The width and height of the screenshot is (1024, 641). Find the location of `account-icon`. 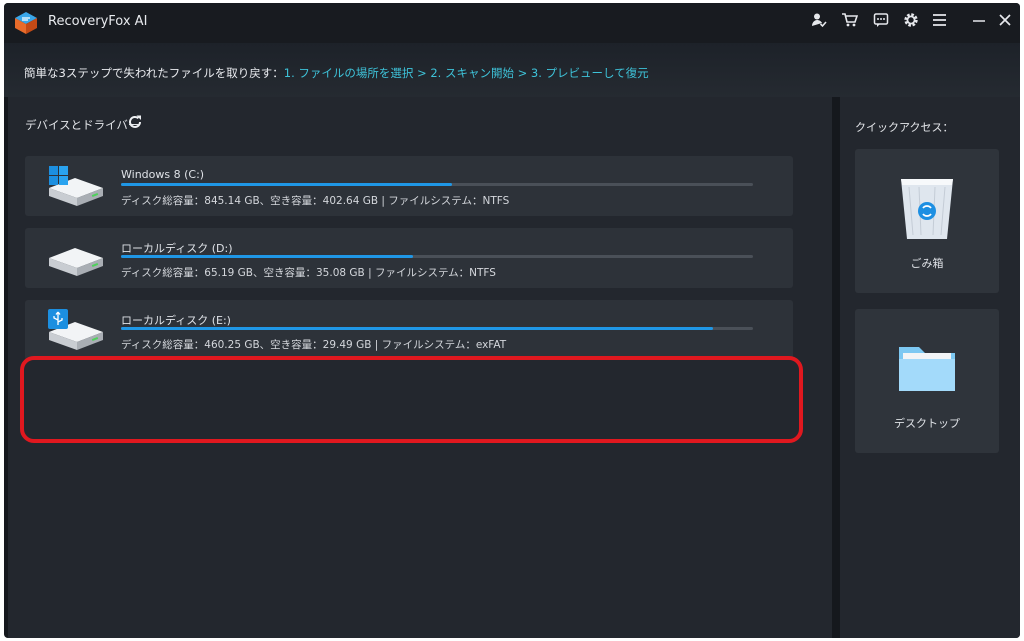

account-icon is located at coordinates (819, 20).